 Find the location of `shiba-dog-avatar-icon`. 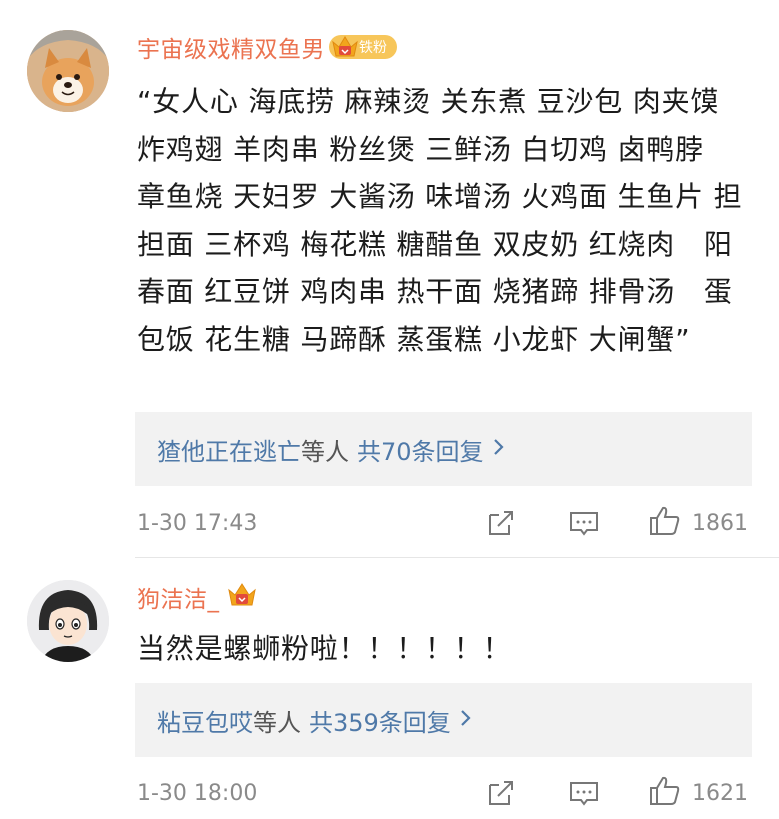

shiba-dog-avatar-icon is located at coordinates (68, 71).